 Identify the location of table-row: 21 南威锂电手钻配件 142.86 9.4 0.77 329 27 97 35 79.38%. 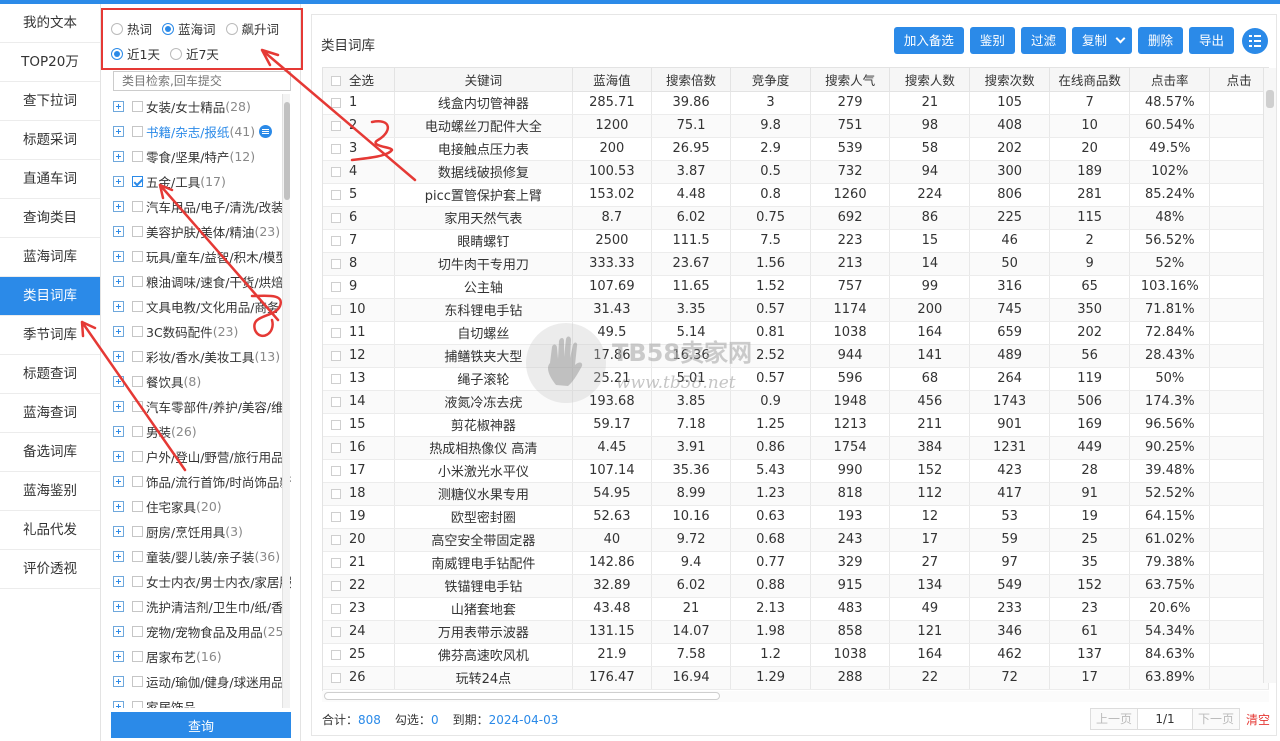
(796, 563).